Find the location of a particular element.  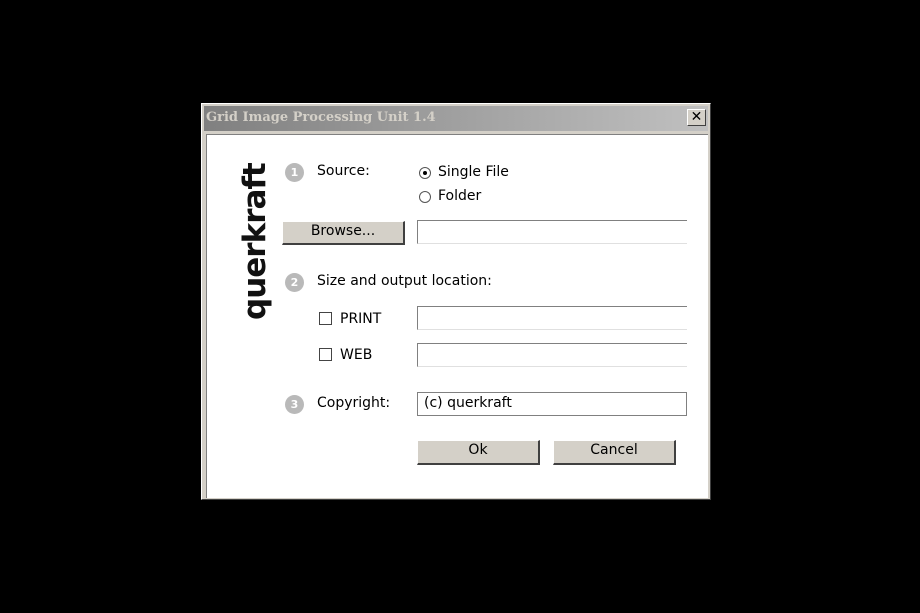

print-label: PRINT is located at coordinates (360, 319).